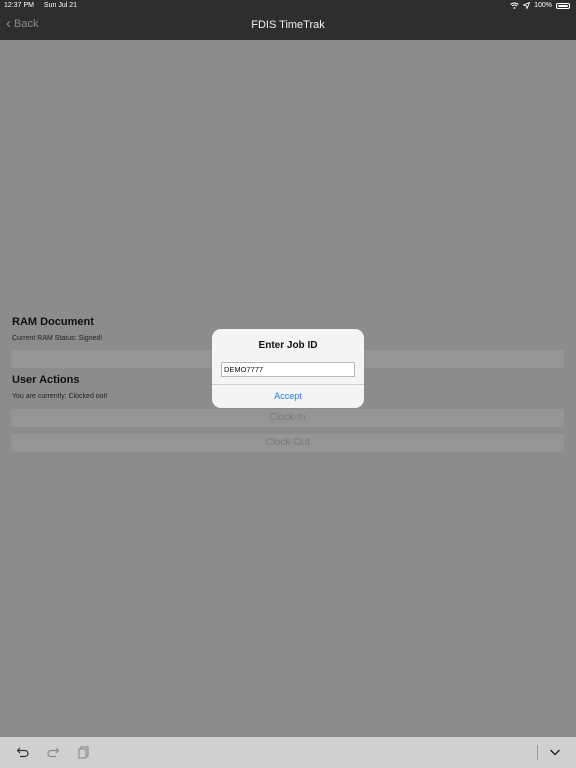 The height and width of the screenshot is (768, 576). I want to click on enter-job-id-dialog: Enter Job ID Accept, so click(288, 368).